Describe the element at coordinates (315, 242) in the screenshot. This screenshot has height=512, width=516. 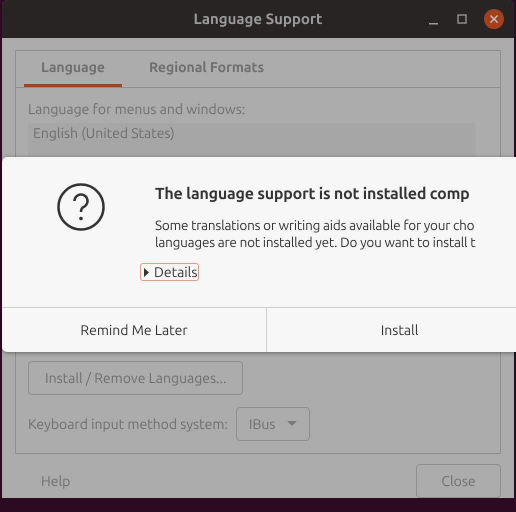
I see `dialog-message: languages are not installed yet. Do you want to install t` at that location.